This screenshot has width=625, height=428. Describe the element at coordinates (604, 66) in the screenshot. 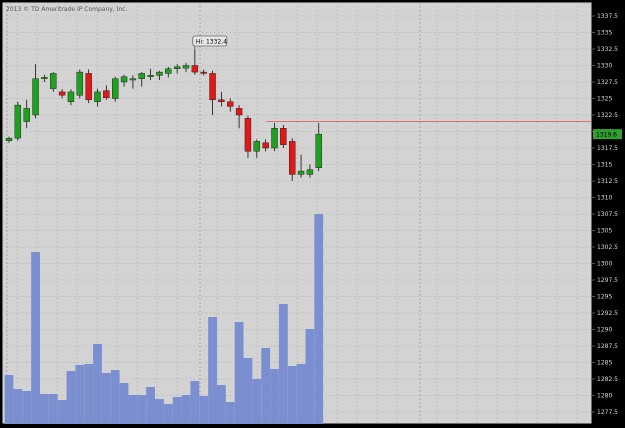

I see `y-tick-label: 1330` at that location.